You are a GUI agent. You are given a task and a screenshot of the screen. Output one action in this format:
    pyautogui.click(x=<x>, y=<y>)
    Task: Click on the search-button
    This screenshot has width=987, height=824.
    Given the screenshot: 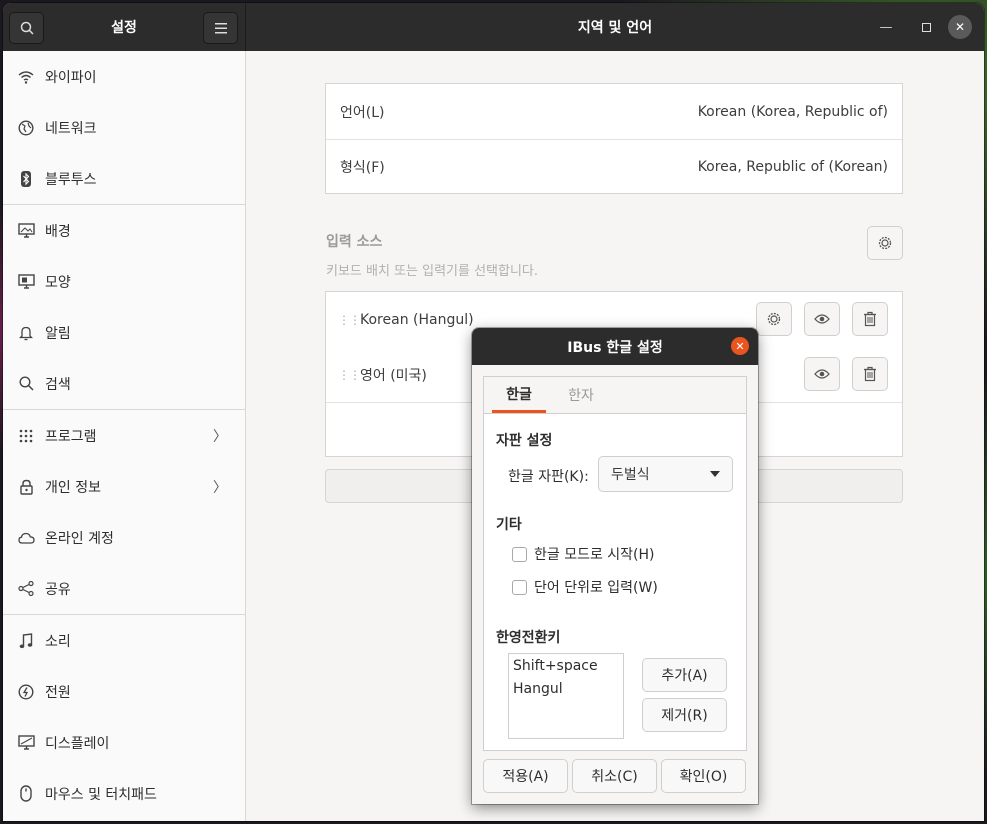 What is the action you would take?
    pyautogui.click(x=26, y=28)
    